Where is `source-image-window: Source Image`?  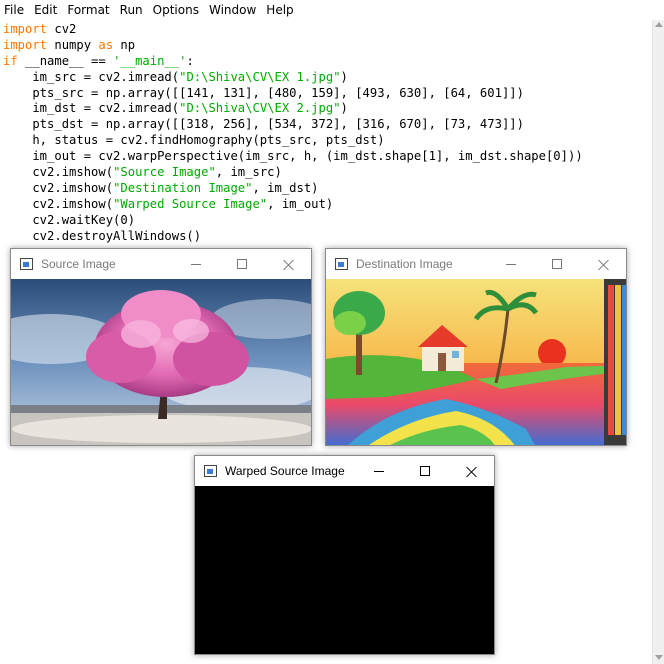 source-image-window: Source Image is located at coordinates (161, 347).